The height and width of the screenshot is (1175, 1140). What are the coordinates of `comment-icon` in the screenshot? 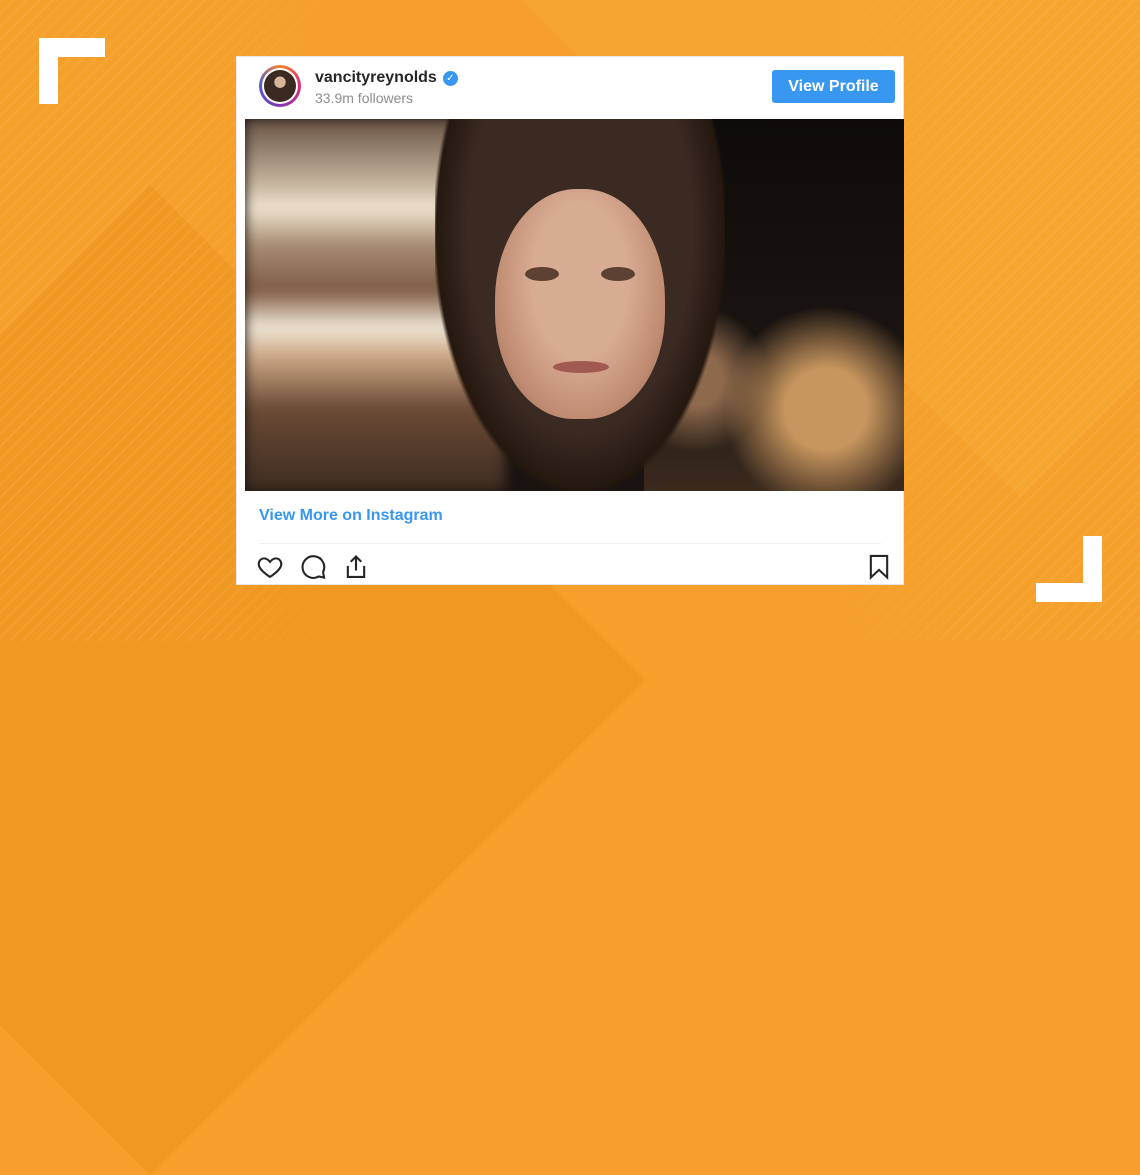 It's located at (313, 567).